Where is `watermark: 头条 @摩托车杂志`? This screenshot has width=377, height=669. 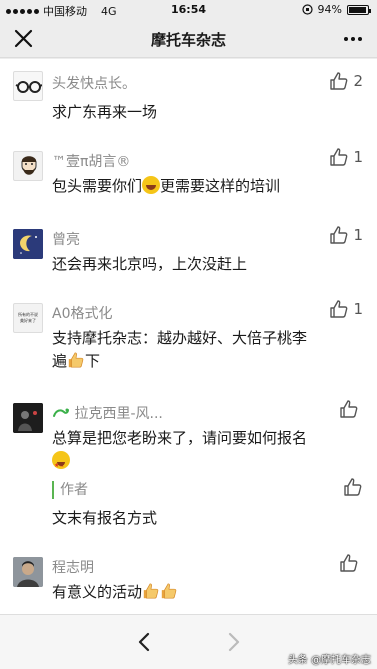
watermark: 头条 @摩托车杂志 is located at coordinates (329, 660).